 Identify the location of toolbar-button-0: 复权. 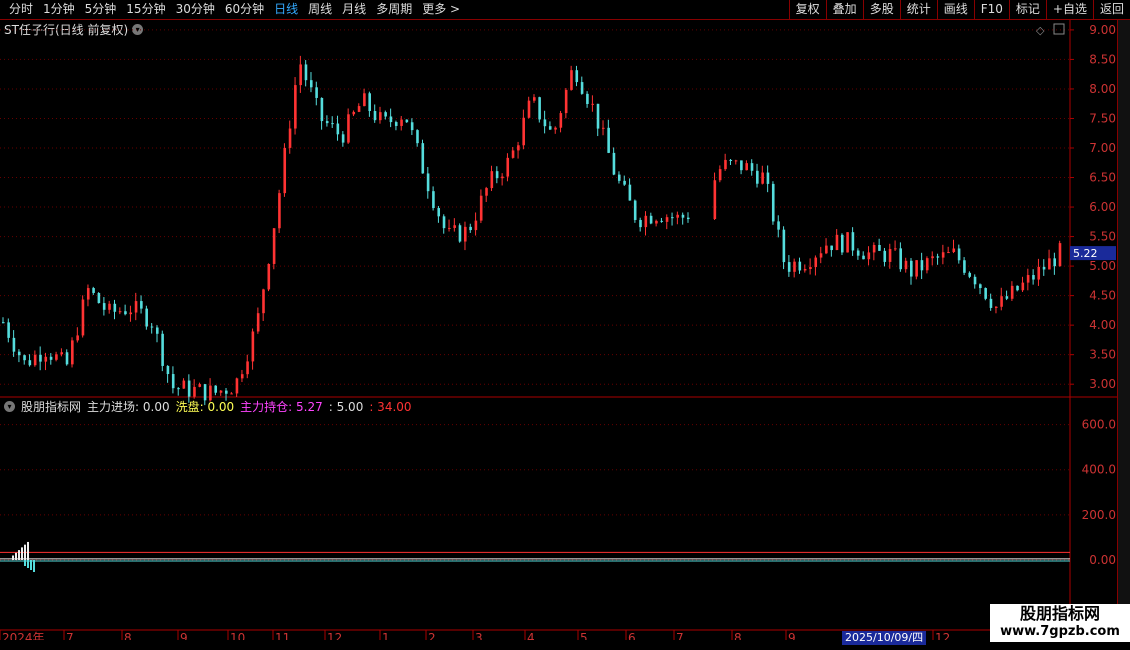
(807, 9).